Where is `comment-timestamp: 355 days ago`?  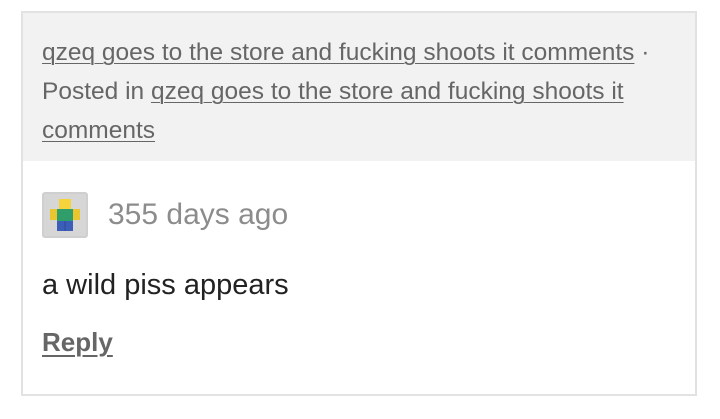 comment-timestamp: 355 days ago is located at coordinates (198, 214).